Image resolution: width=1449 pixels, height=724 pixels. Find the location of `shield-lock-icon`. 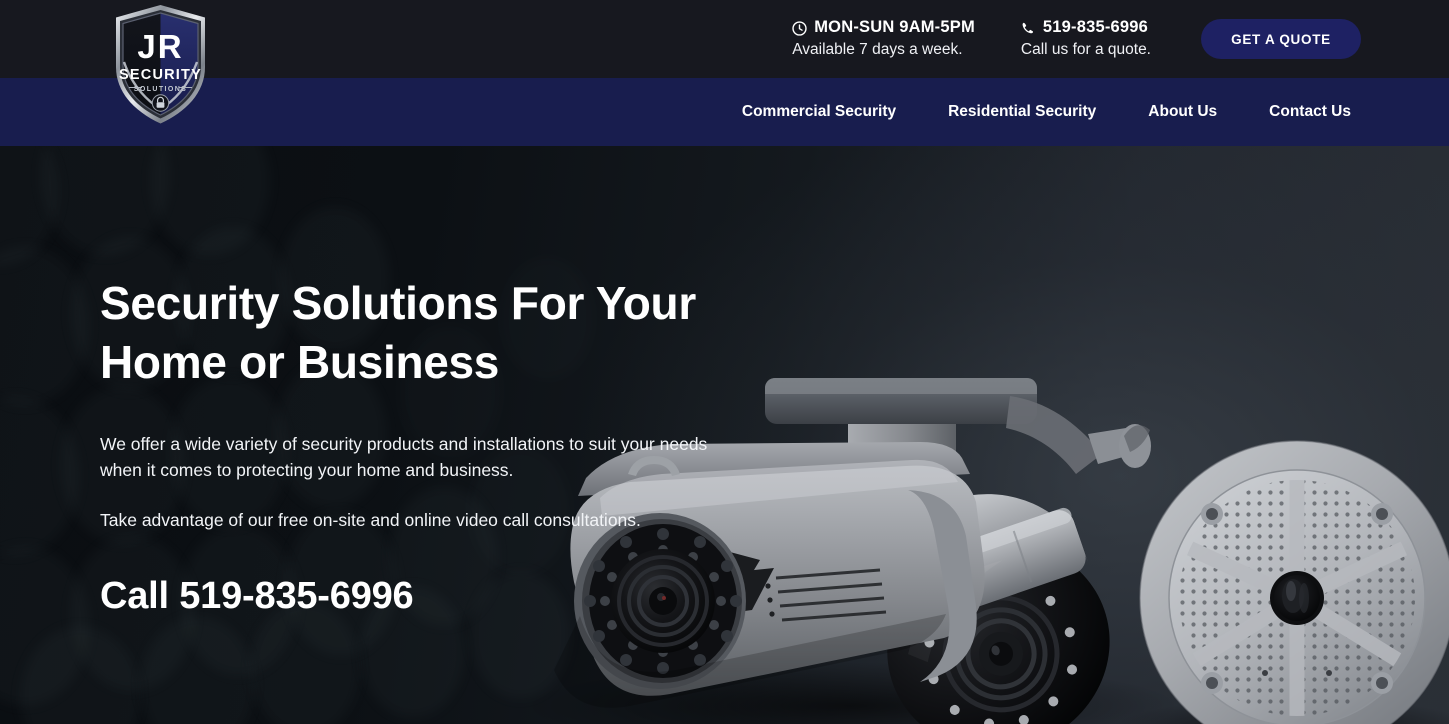

shield-lock-icon is located at coordinates (160, 103).